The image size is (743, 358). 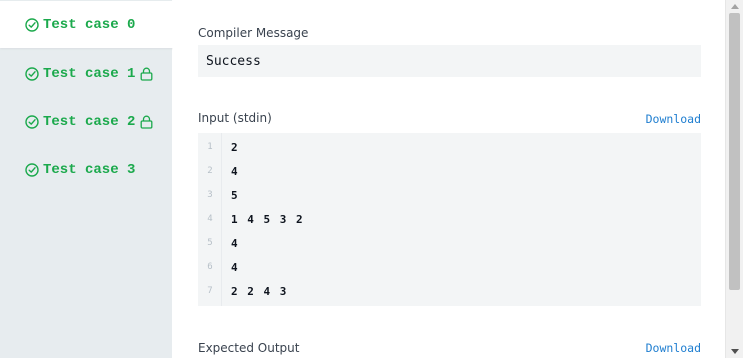 I want to click on test-case-label: Test case 1, so click(x=89, y=73).